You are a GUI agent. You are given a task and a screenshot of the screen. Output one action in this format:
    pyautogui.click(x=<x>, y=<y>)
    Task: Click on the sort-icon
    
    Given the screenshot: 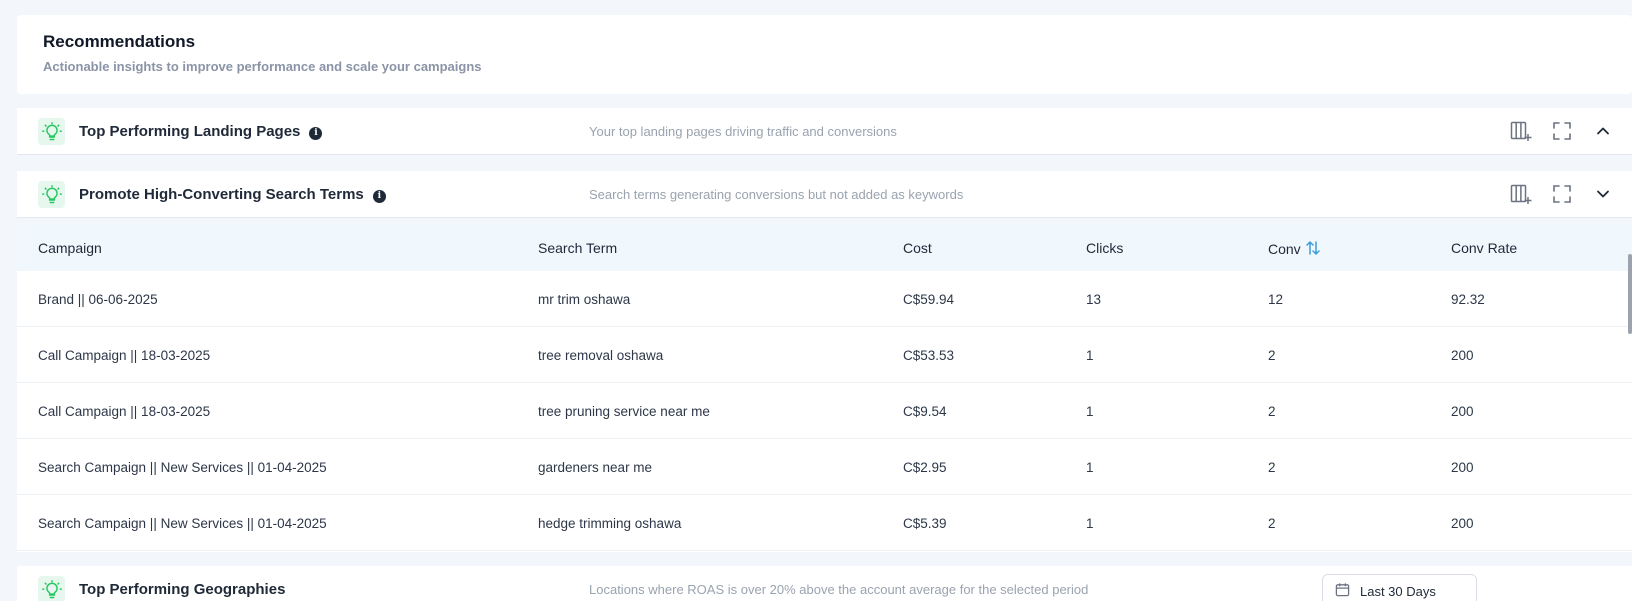 What is the action you would take?
    pyautogui.click(x=1313, y=249)
    